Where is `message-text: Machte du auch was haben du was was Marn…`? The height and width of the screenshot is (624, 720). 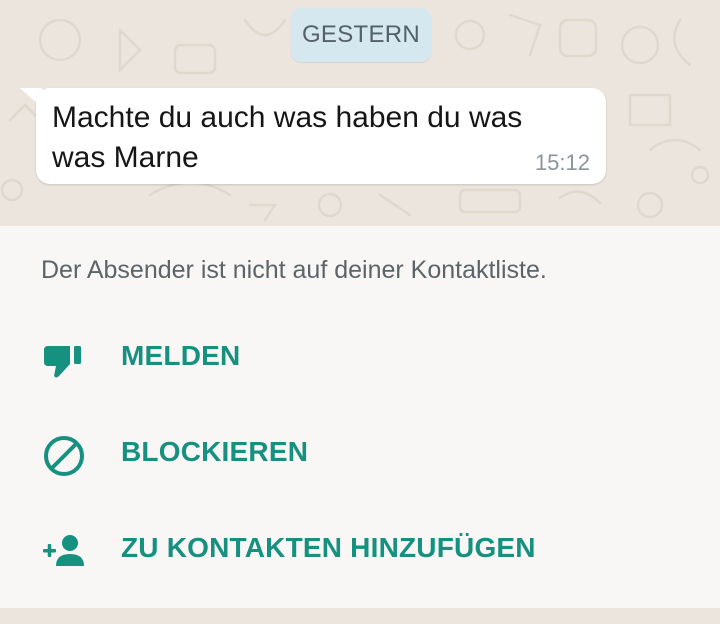 message-text: Machte du auch was haben du was was Marn… is located at coordinates (287, 137).